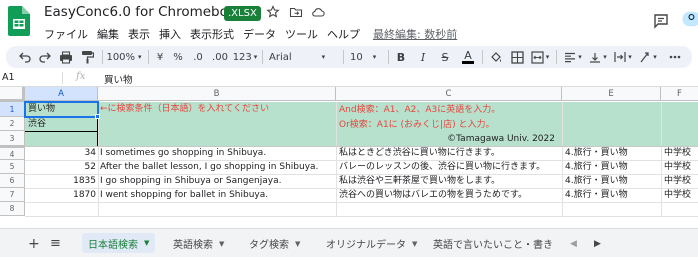 The height and width of the screenshot is (257, 698). What do you see at coordinates (445, 57) in the screenshot?
I see `strikethrough-button: S` at bounding box center [445, 57].